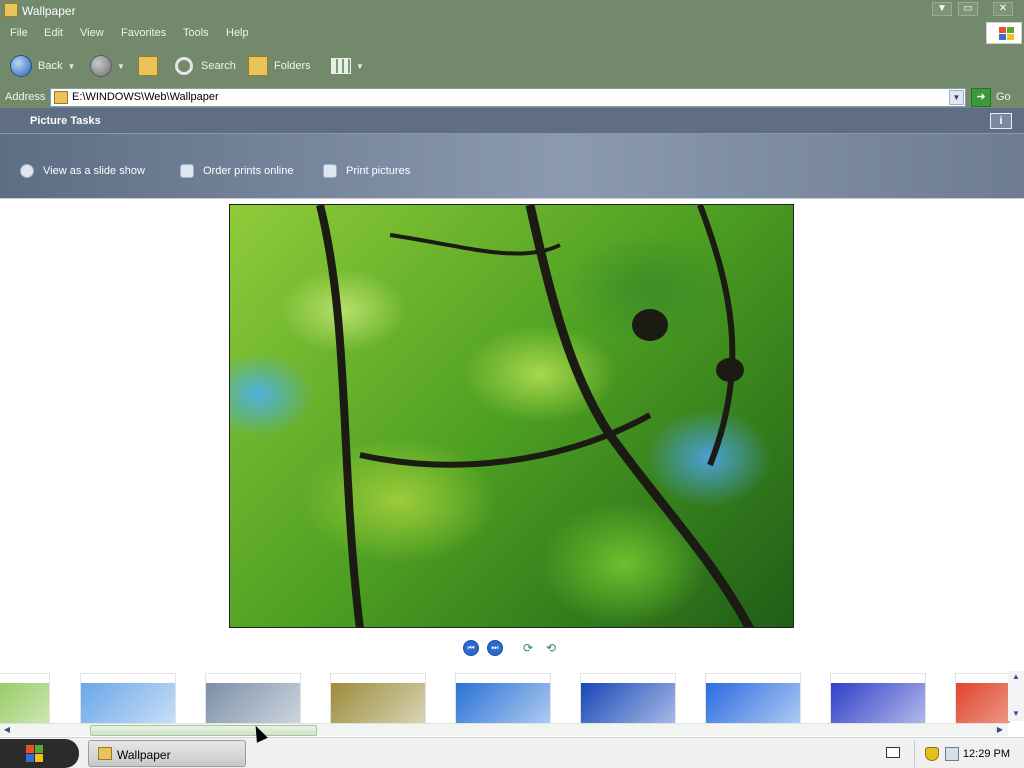  What do you see at coordinates (504, 729) in the screenshot?
I see `filmstrip-horizontal-scrollbar: ◀ ▶` at bounding box center [504, 729].